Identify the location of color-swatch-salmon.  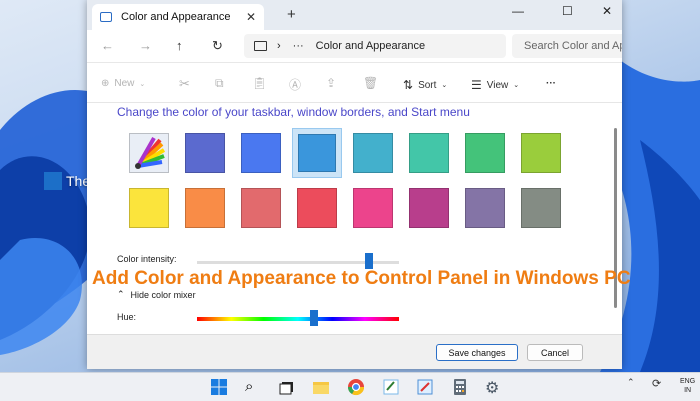
(261, 208).